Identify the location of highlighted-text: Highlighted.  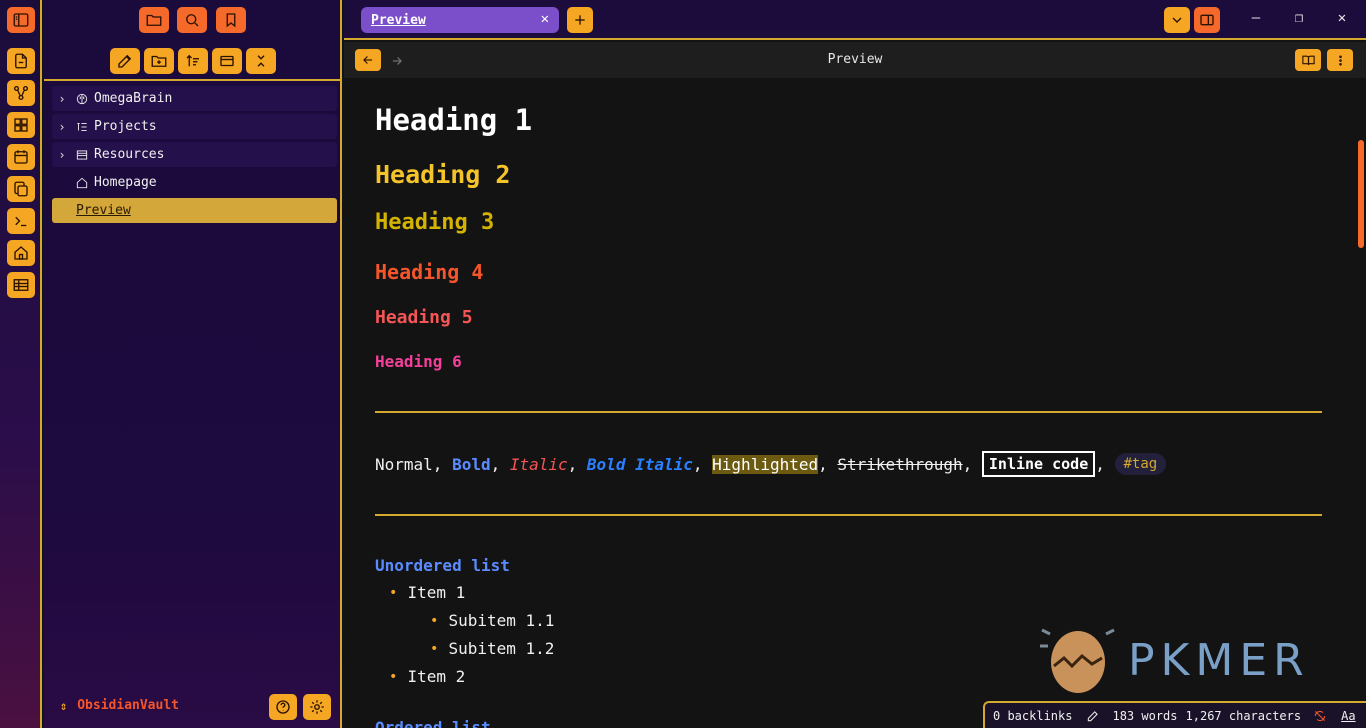
(765, 464).